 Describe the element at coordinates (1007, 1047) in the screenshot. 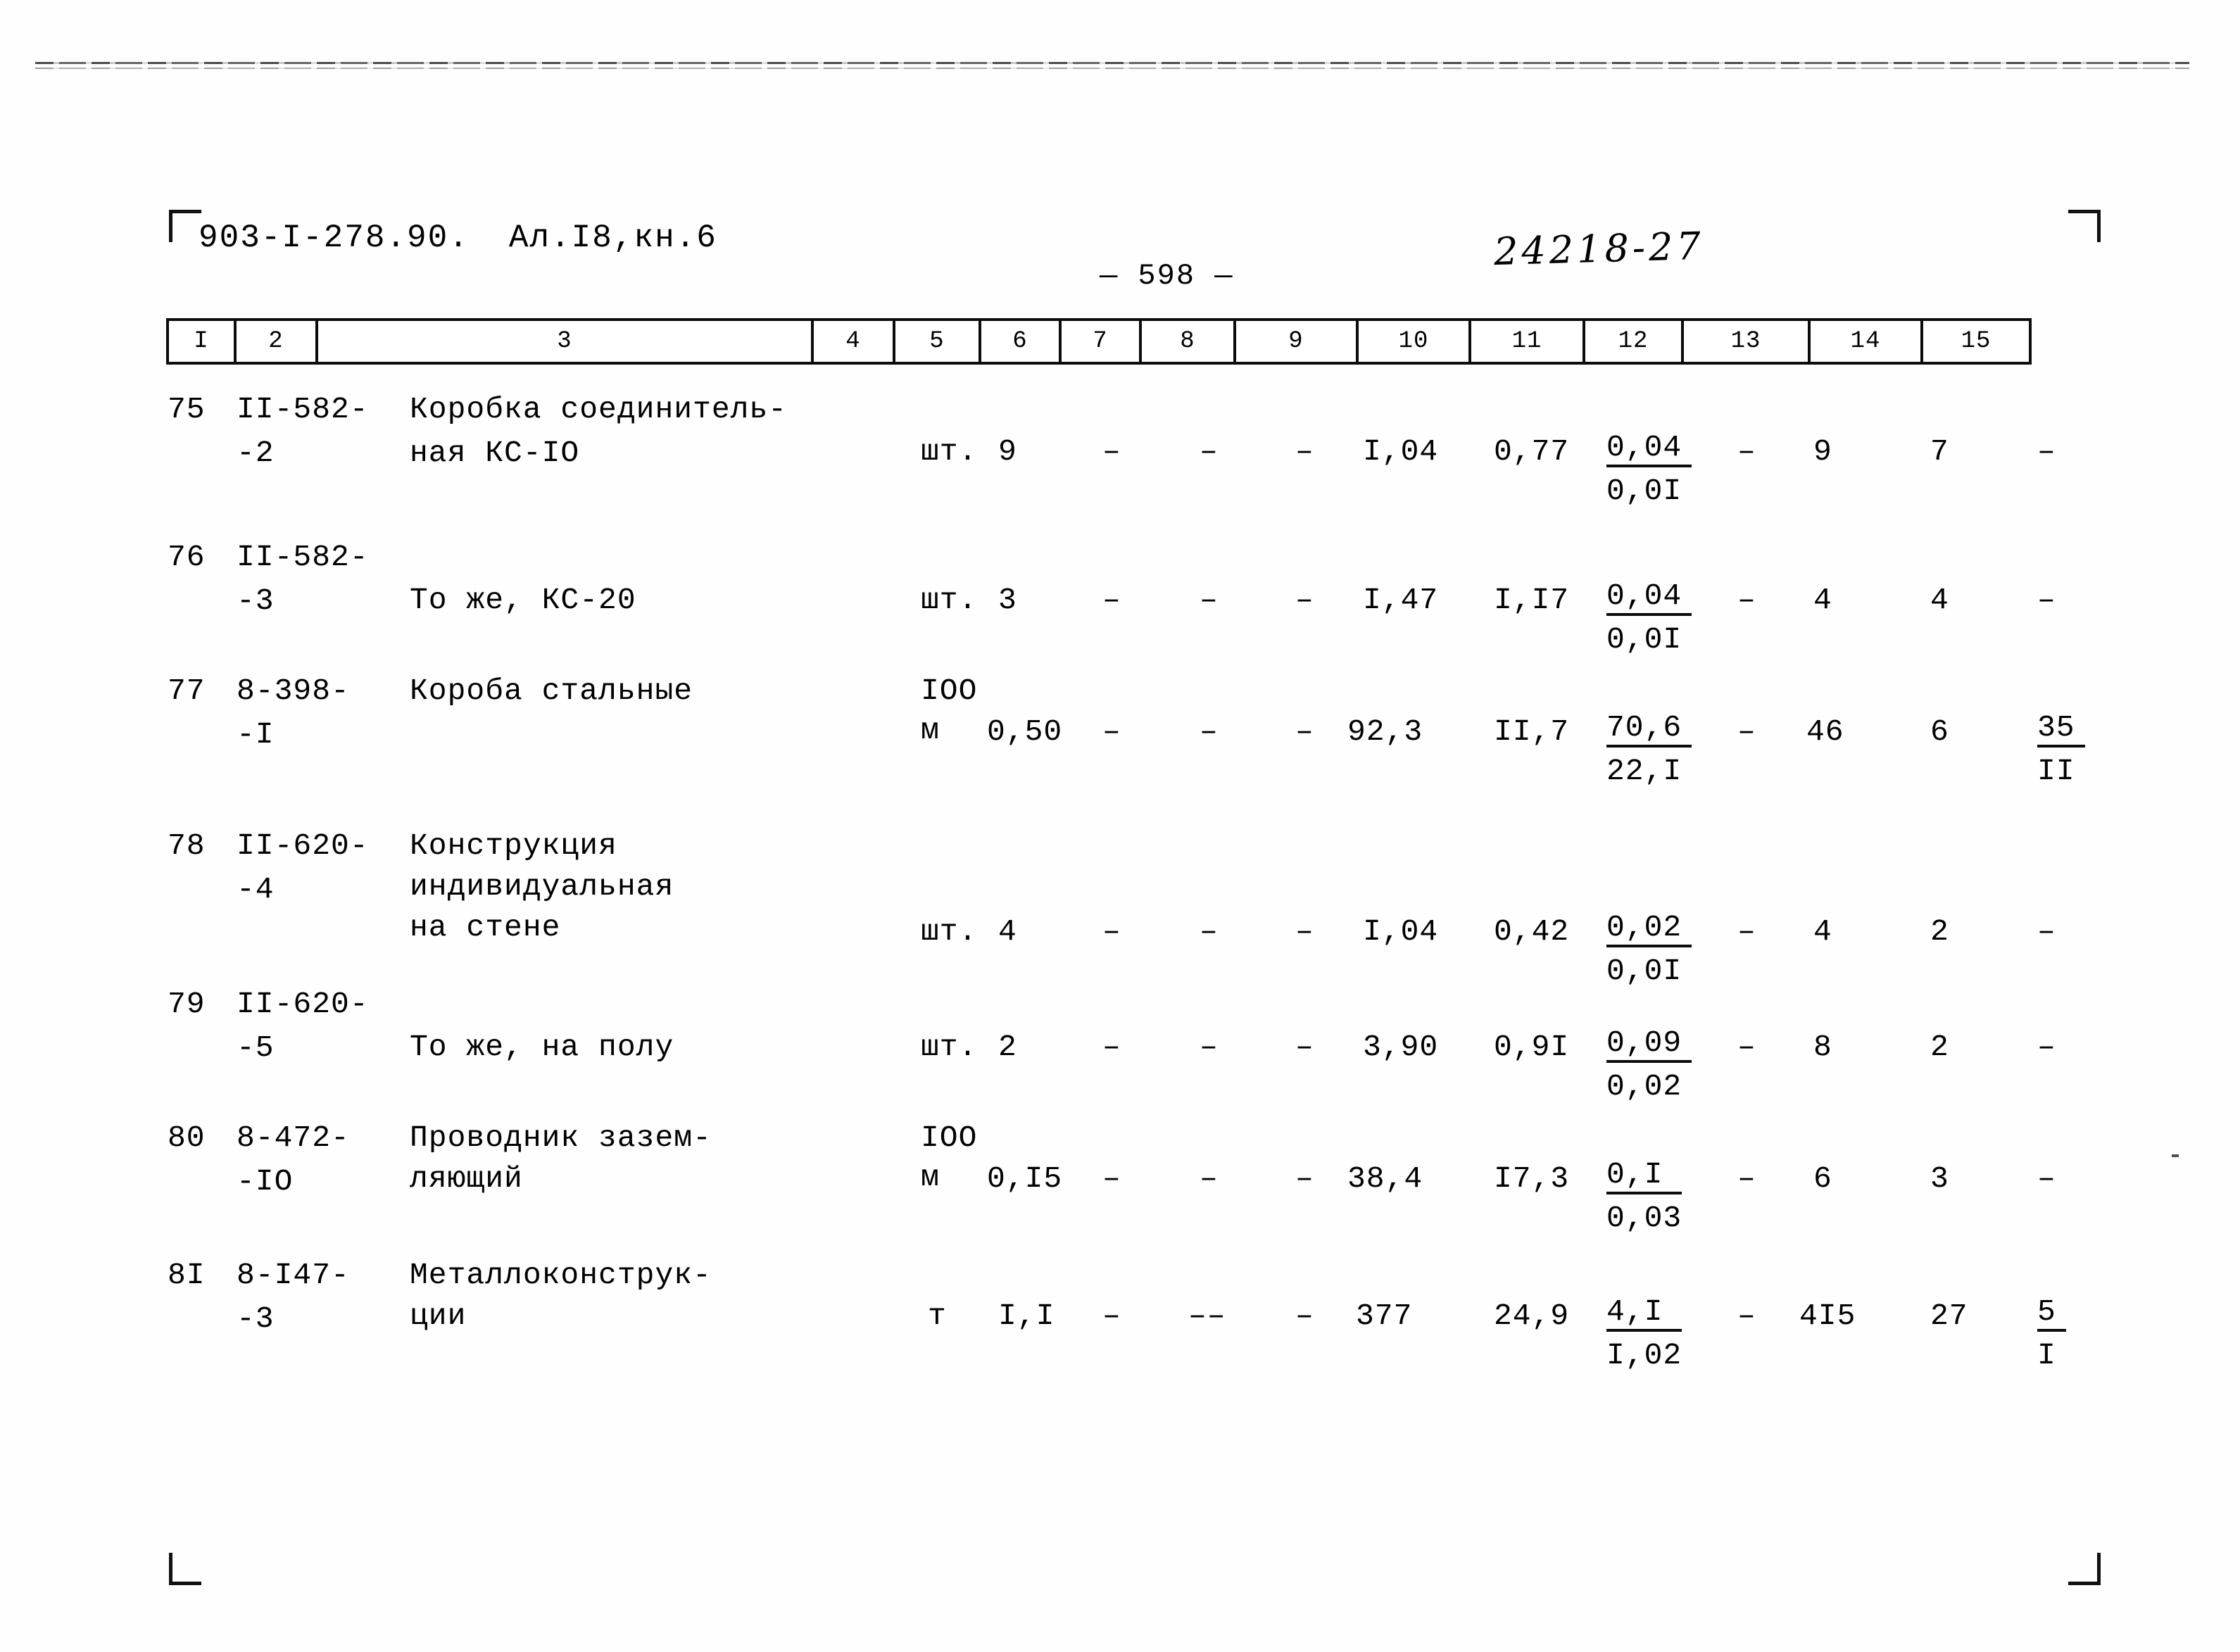

I see `row-col-5: 2` at that location.